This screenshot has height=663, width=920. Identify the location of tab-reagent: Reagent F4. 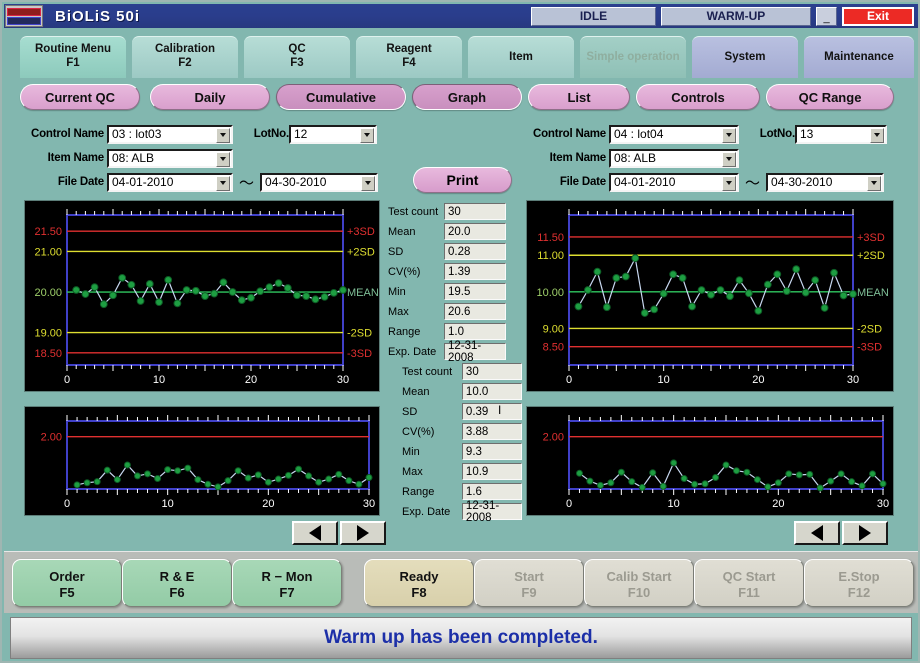
(409, 57).